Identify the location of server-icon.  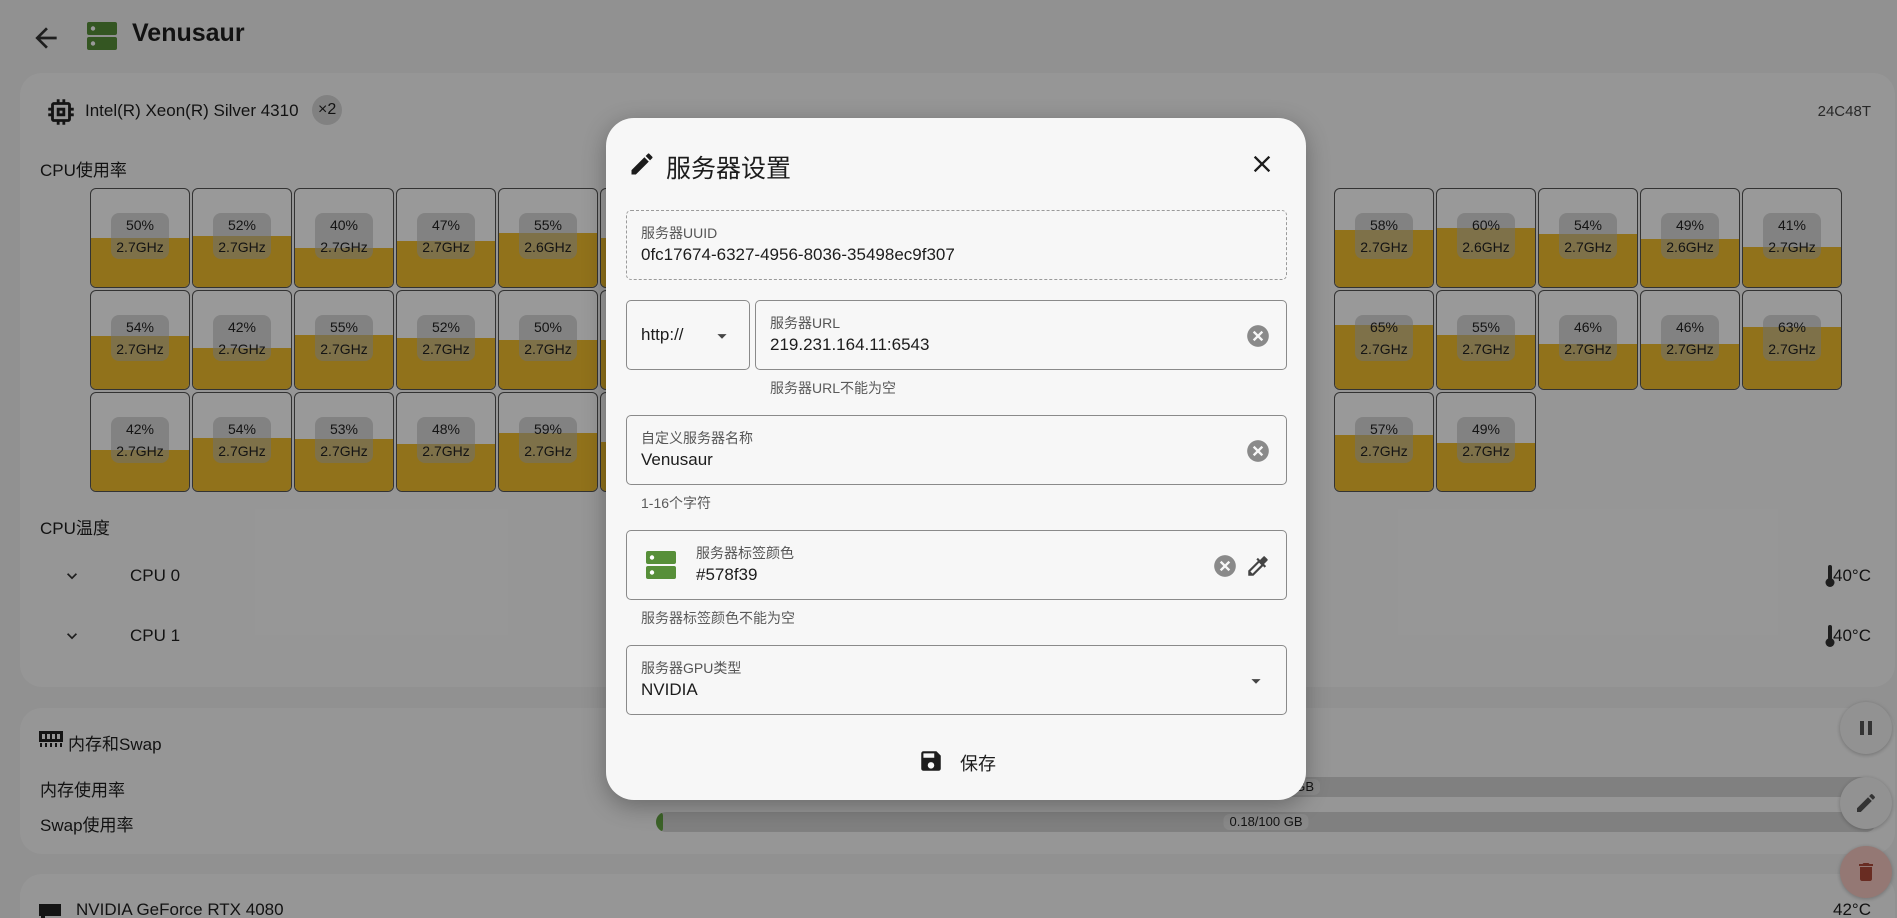
(661, 565).